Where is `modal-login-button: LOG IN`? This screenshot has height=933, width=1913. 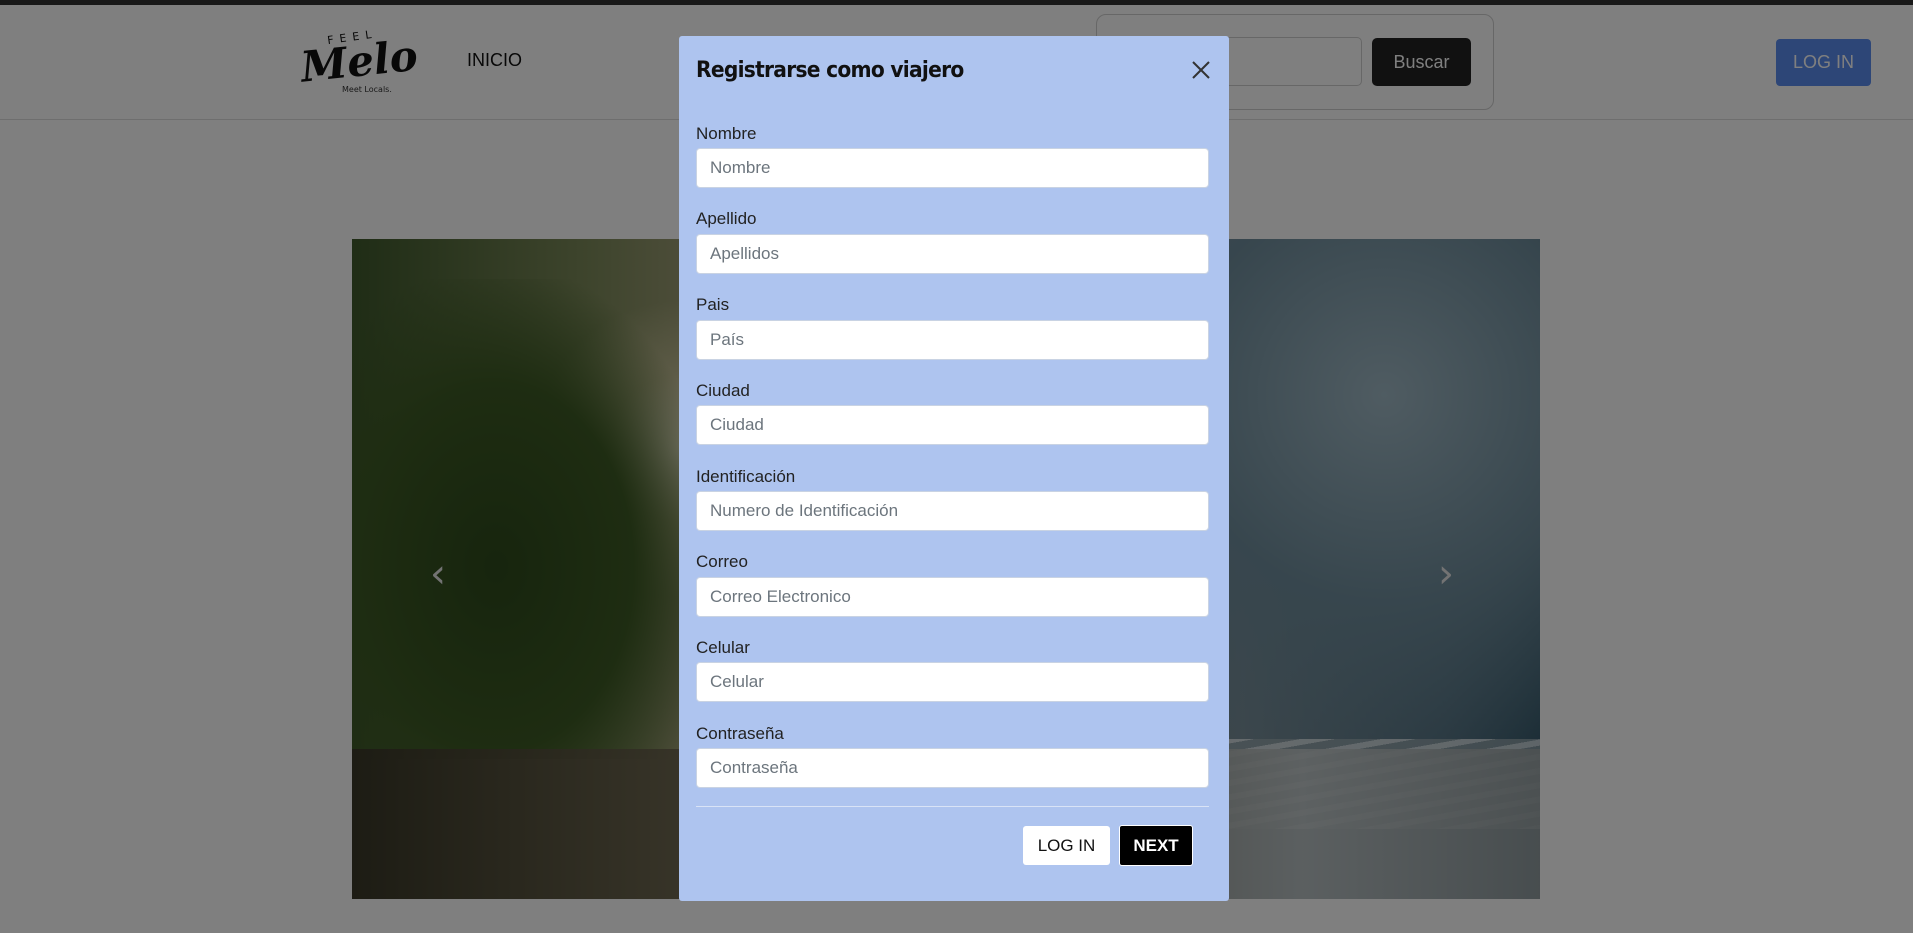 modal-login-button: LOG IN is located at coordinates (1066, 845).